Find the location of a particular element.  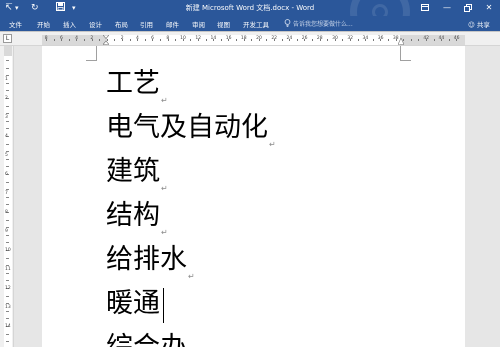

tab-review: 审阅 is located at coordinates (198, 24).